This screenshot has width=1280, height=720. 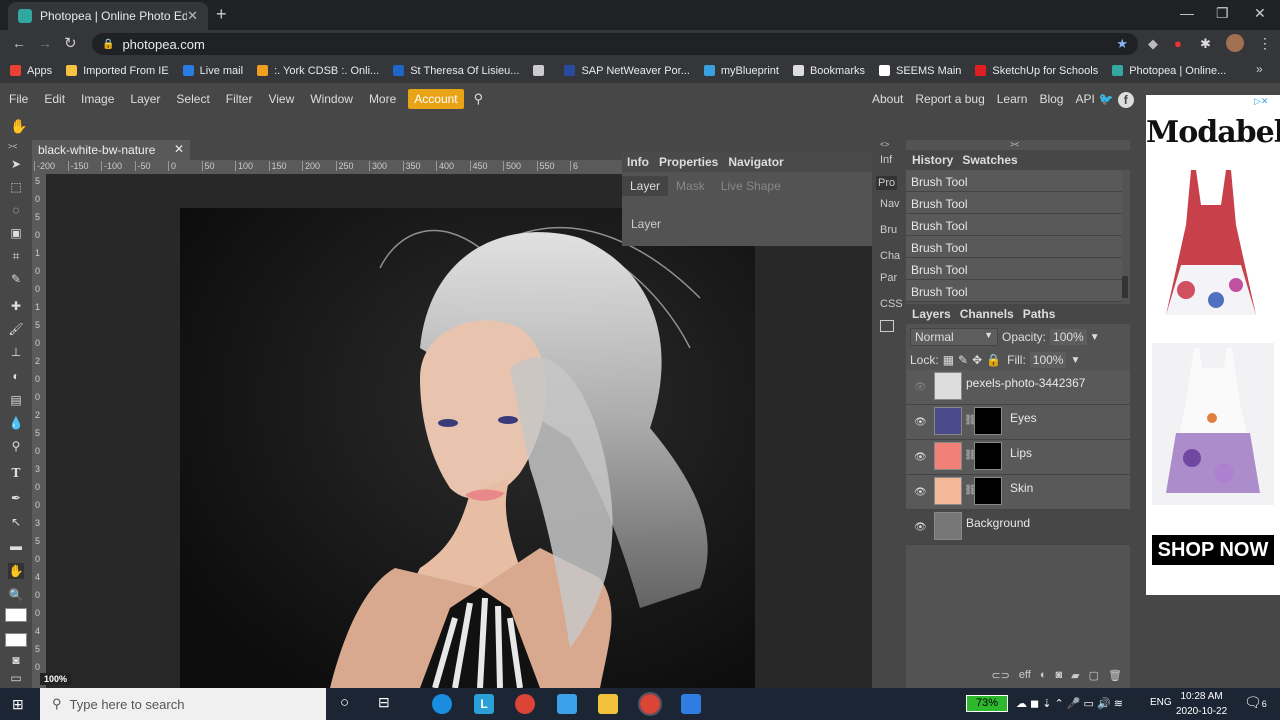 What do you see at coordinates (331, 99) in the screenshot?
I see `menu-window: Window` at bounding box center [331, 99].